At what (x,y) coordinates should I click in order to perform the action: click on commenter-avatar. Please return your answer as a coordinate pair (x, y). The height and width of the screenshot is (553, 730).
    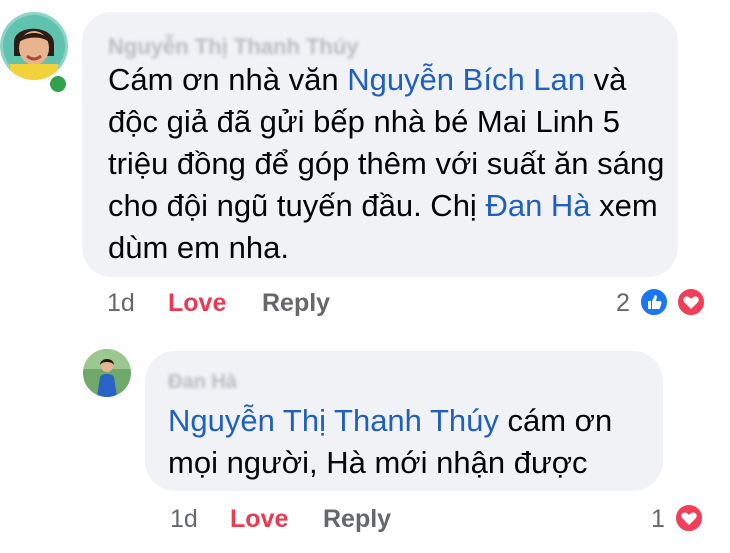
    Looking at the image, I should click on (34, 46).